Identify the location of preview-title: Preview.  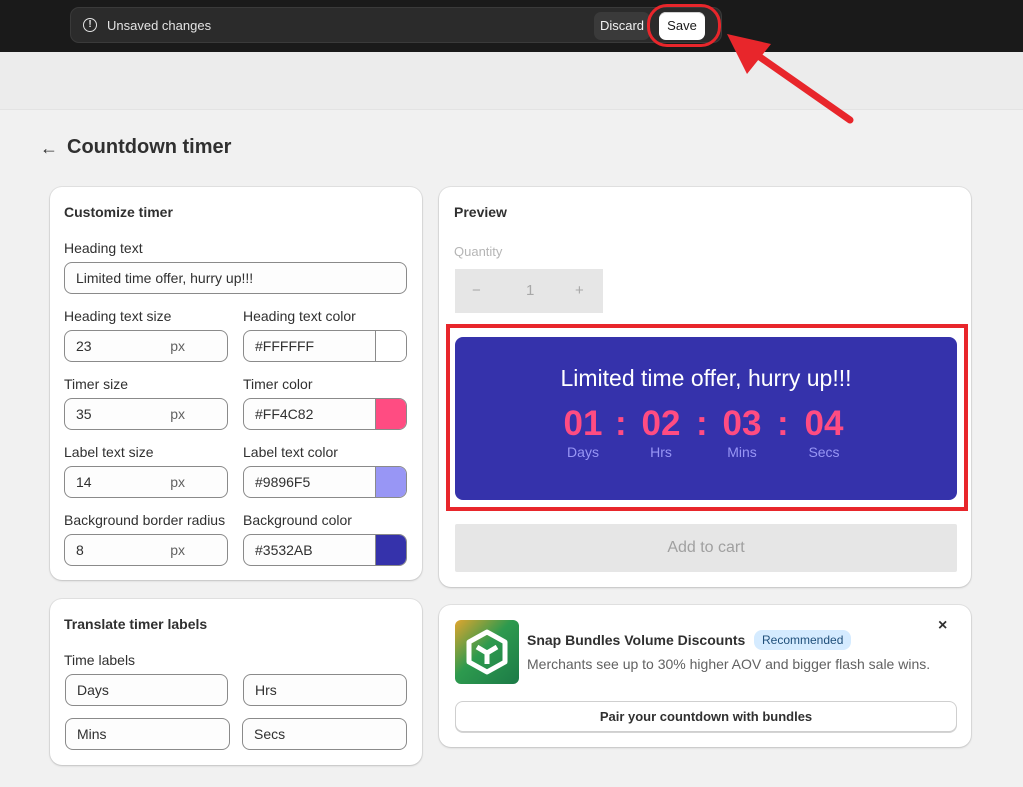
(480, 212).